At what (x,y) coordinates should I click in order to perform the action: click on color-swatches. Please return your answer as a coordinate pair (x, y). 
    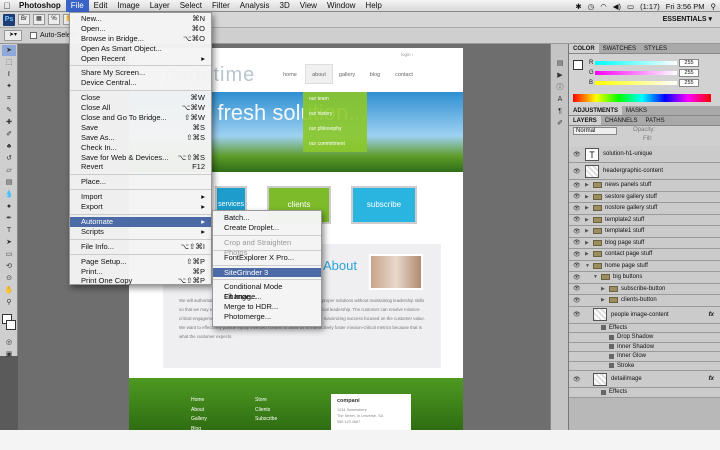
    Looking at the image, I should click on (8, 324).